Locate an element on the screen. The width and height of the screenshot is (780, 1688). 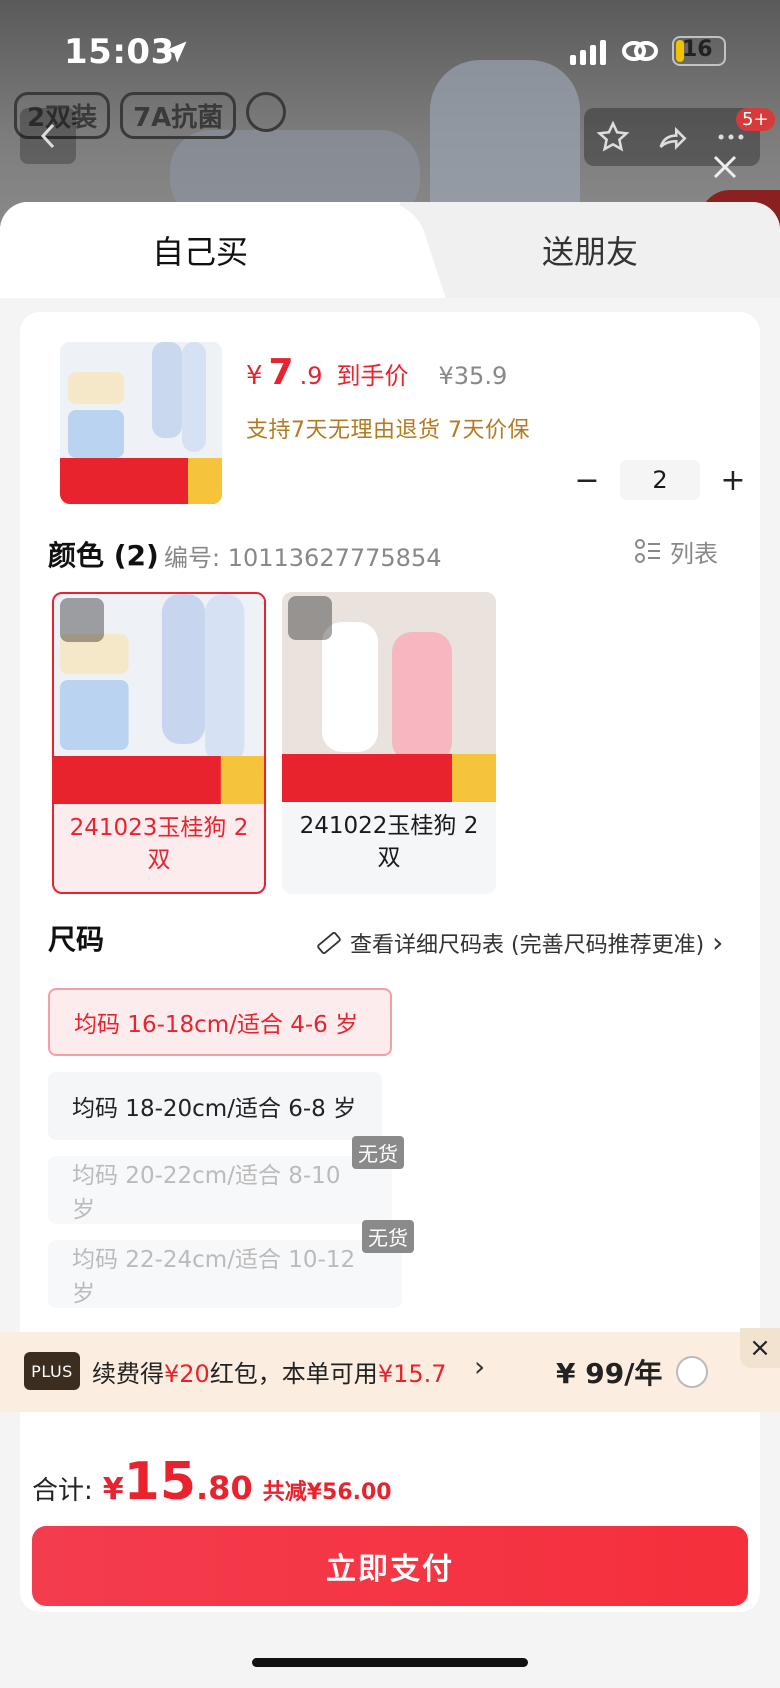
battery-level: 16 is located at coordinates (697, 49).